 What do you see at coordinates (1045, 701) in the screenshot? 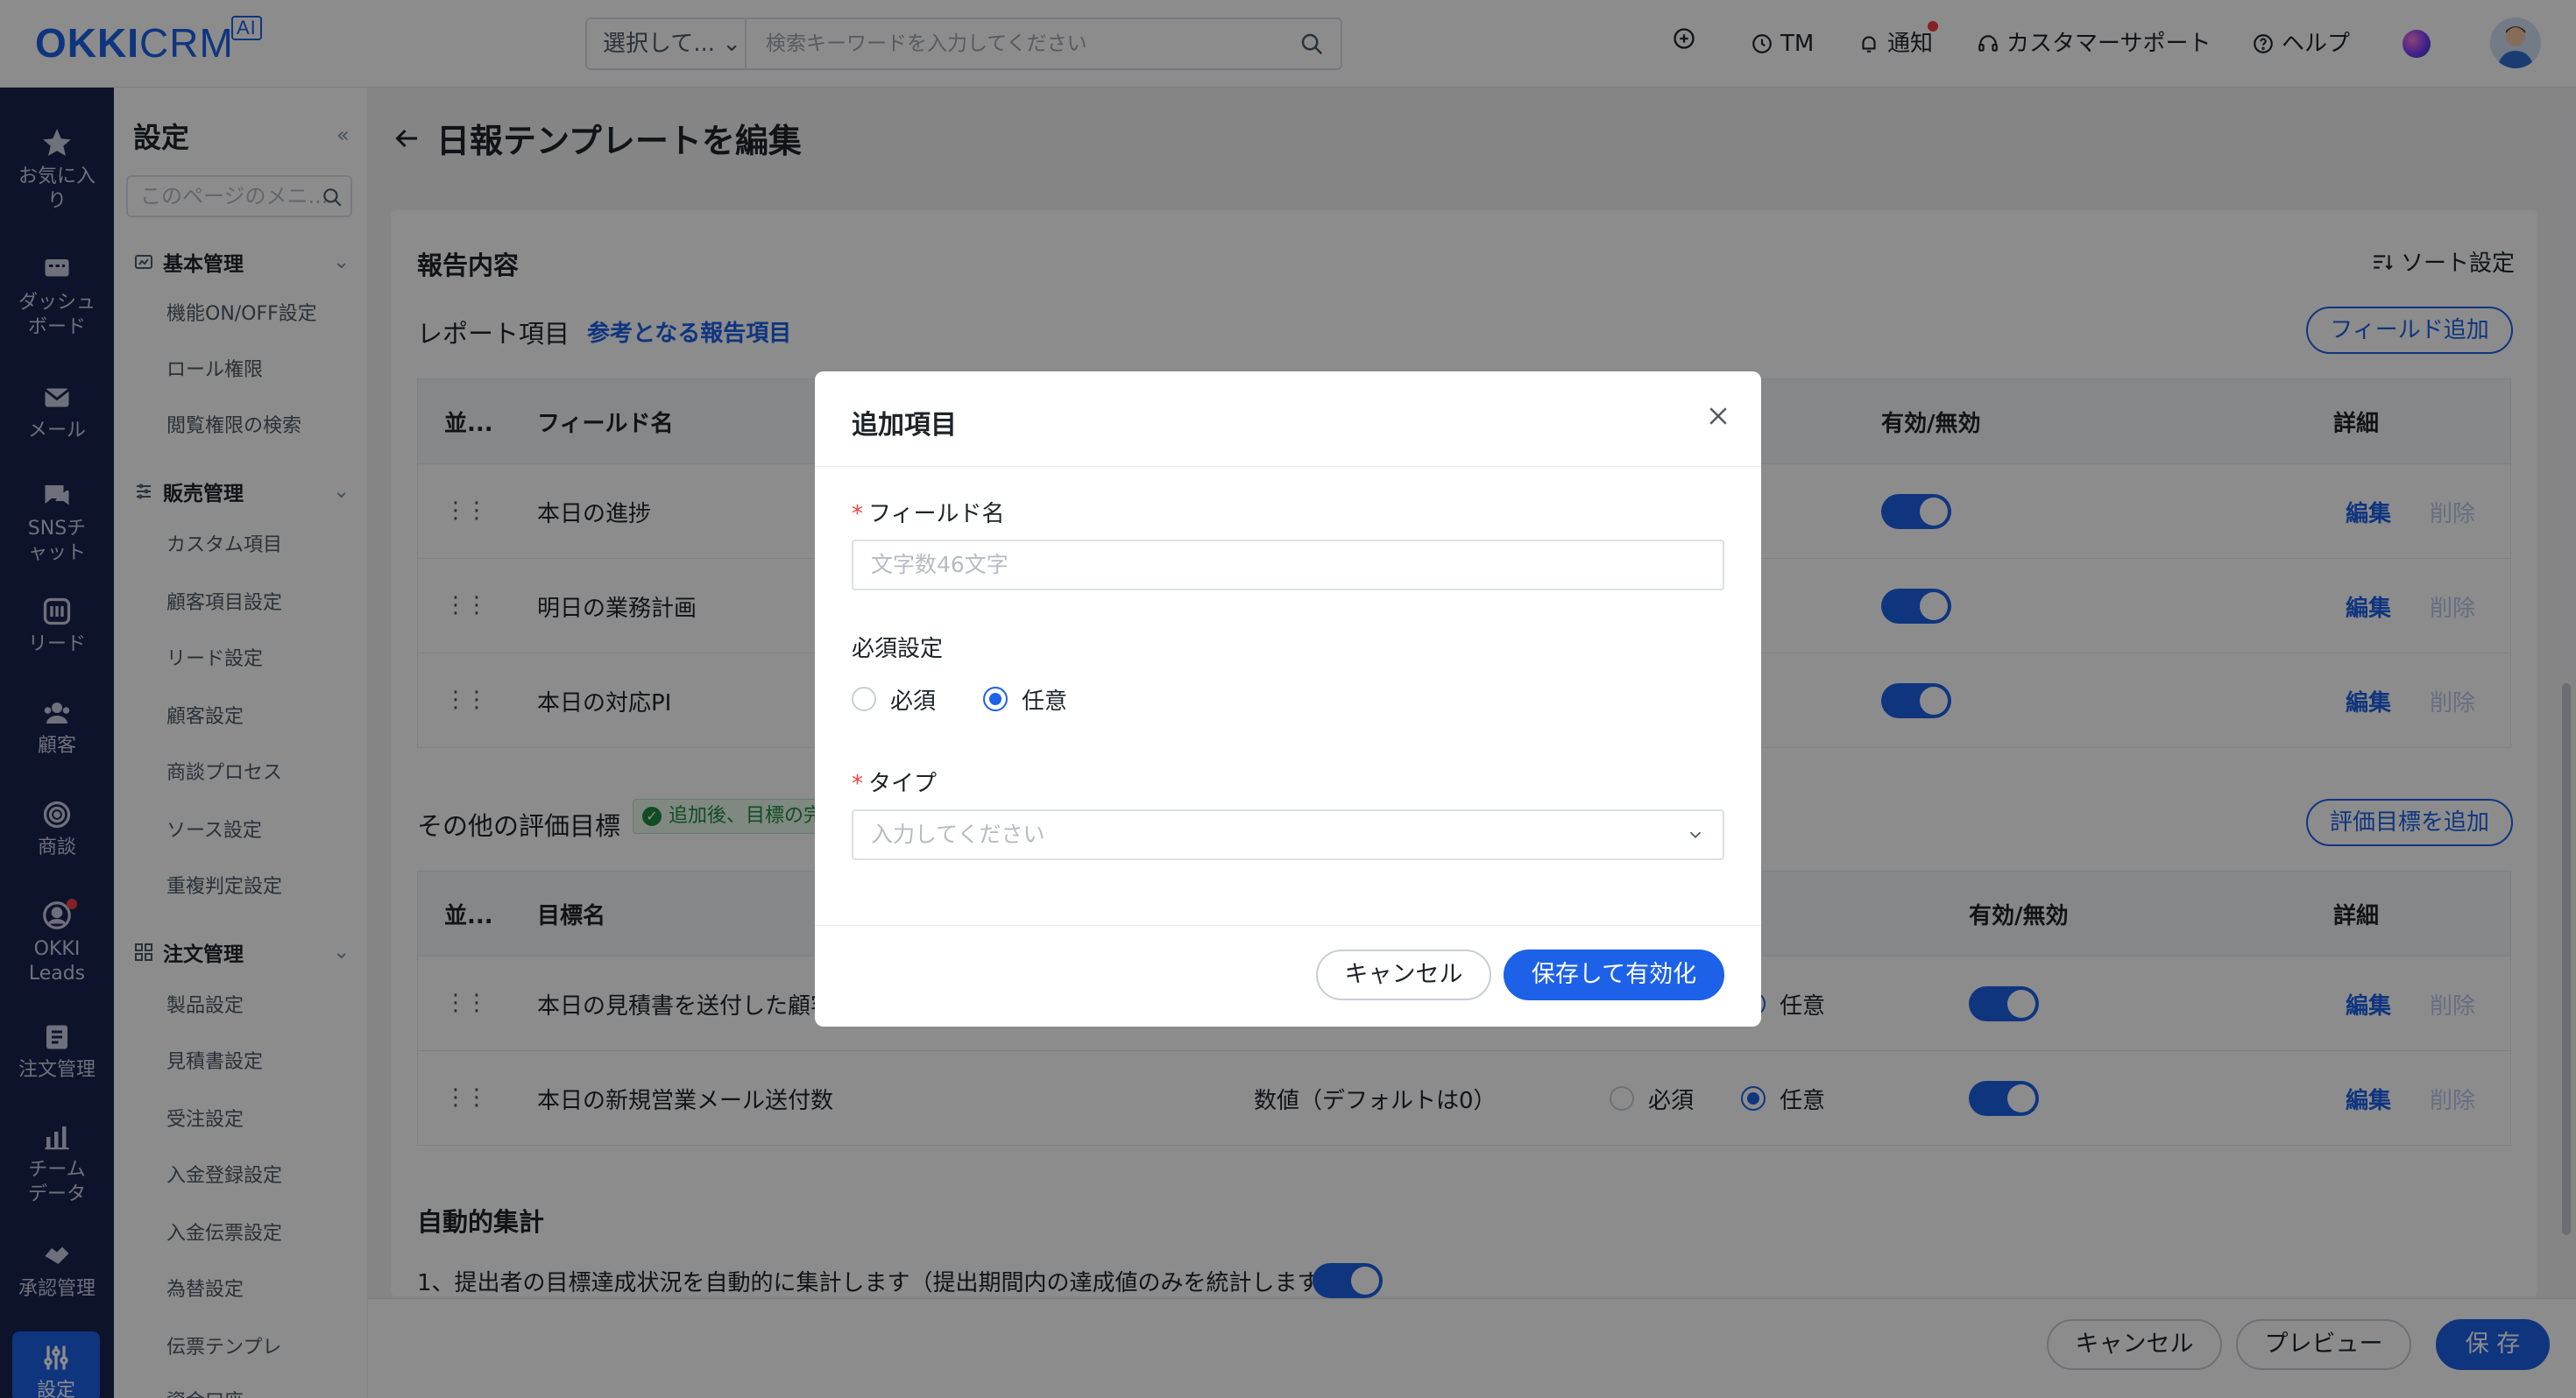
I see `optional-option-label: 任意` at bounding box center [1045, 701].